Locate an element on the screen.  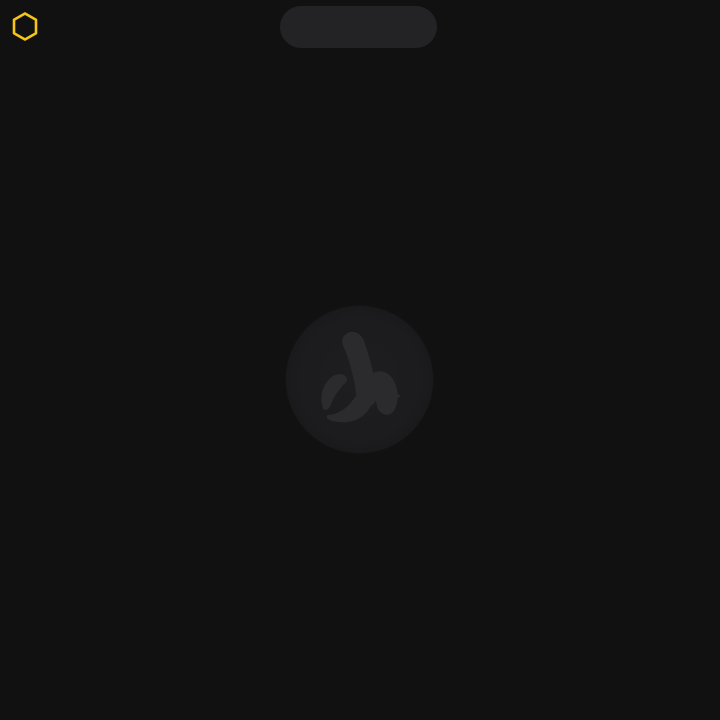
hexagon-menu-button is located at coordinates (25, 26).